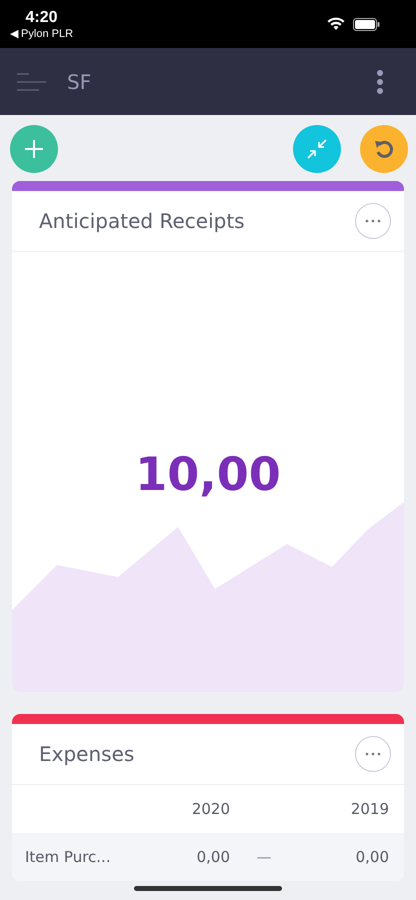  I want to click on back-to-app-link: ◀ Pylon PLR, so click(42, 33).